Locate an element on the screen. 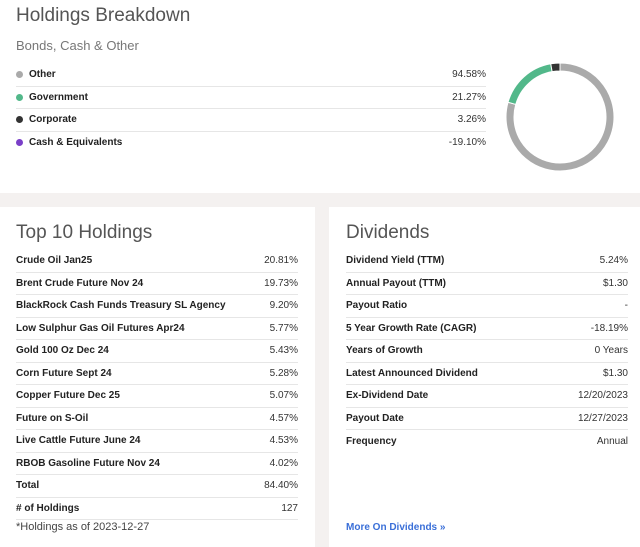 This screenshot has width=640, height=547. row-label: Crude Oil Jan25 is located at coordinates (54, 261).